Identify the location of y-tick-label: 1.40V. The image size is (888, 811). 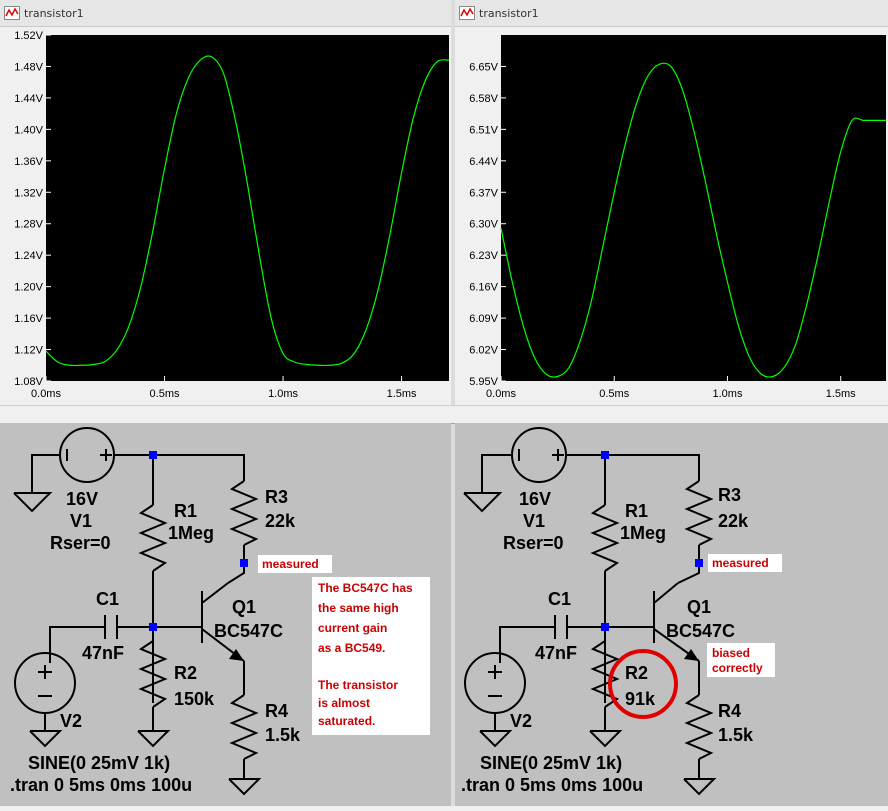
(28, 130).